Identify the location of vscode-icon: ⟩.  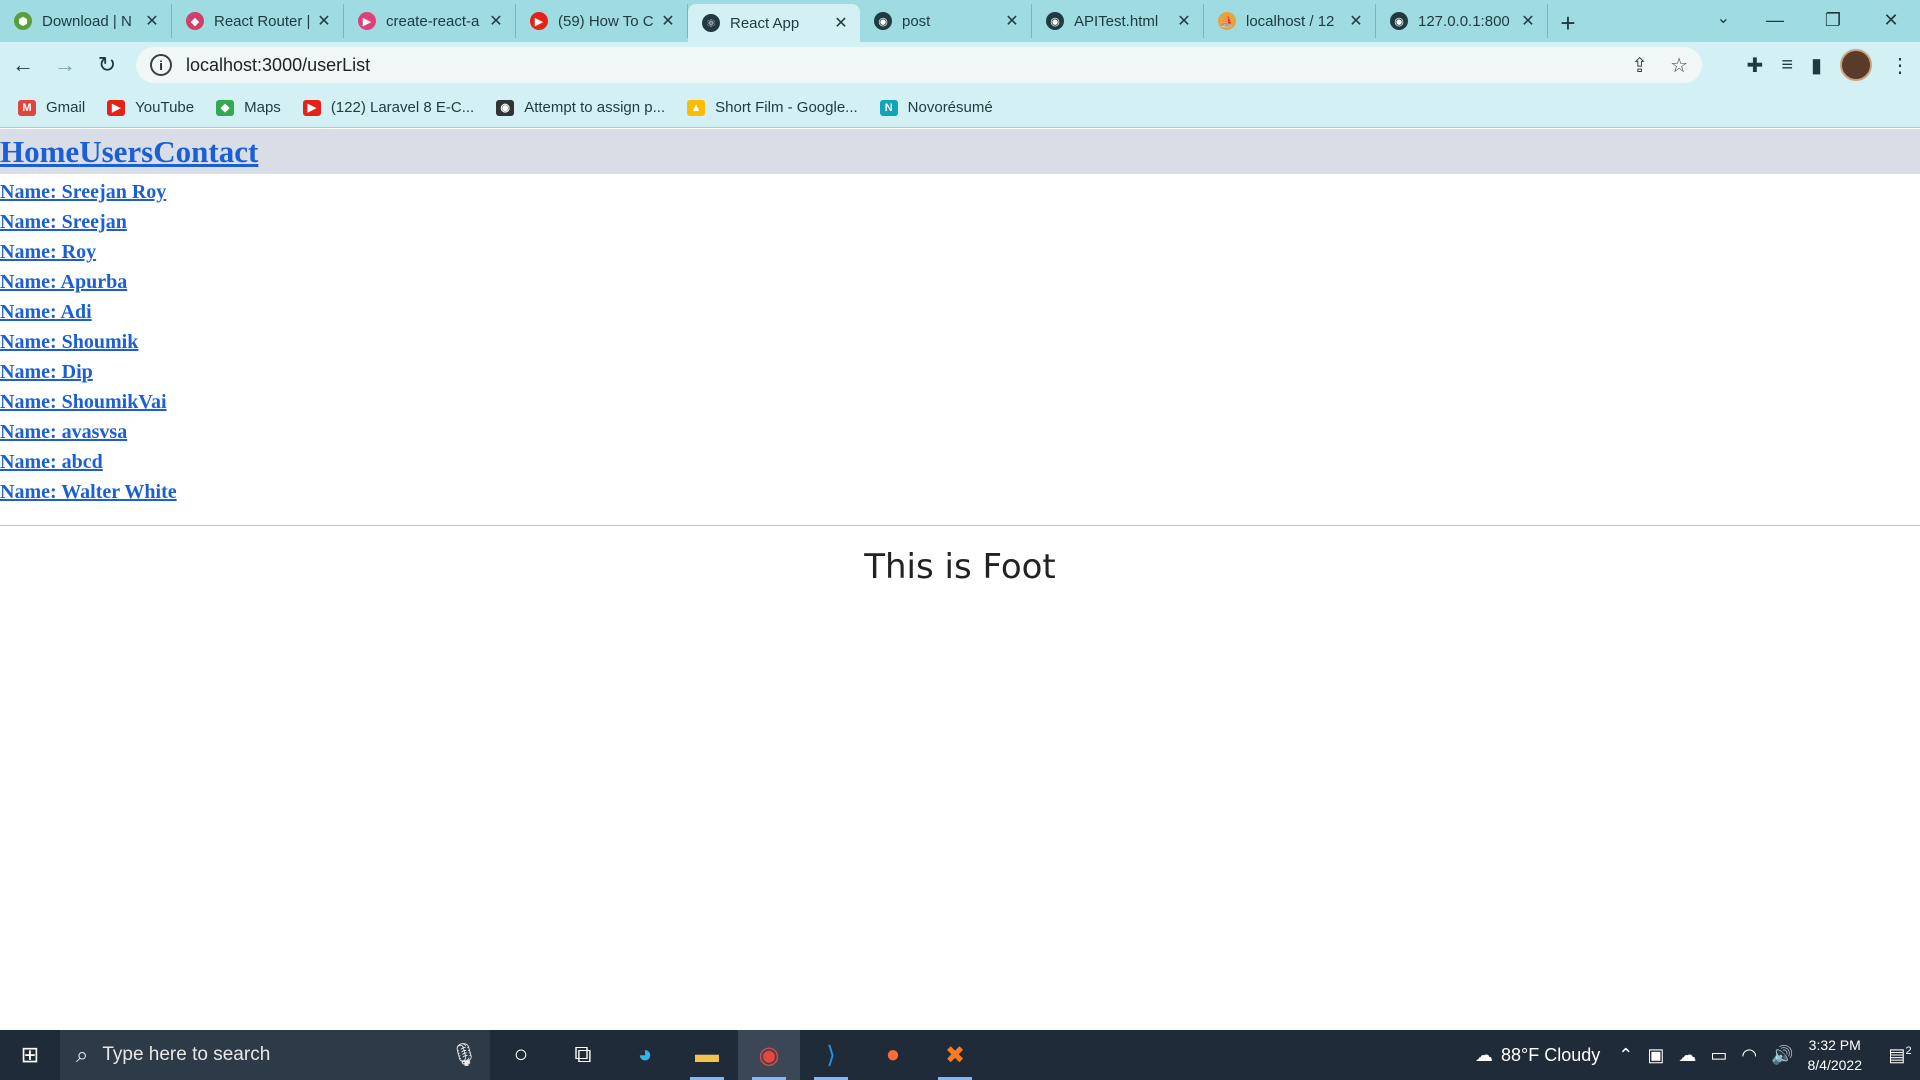
(831, 1055).